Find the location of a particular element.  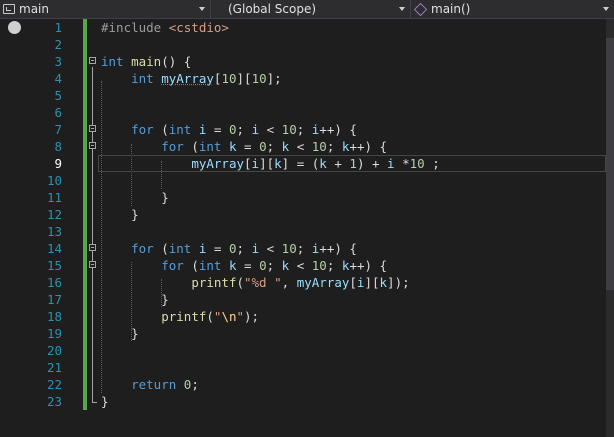

code-line: 23} is located at coordinates (303, 401).